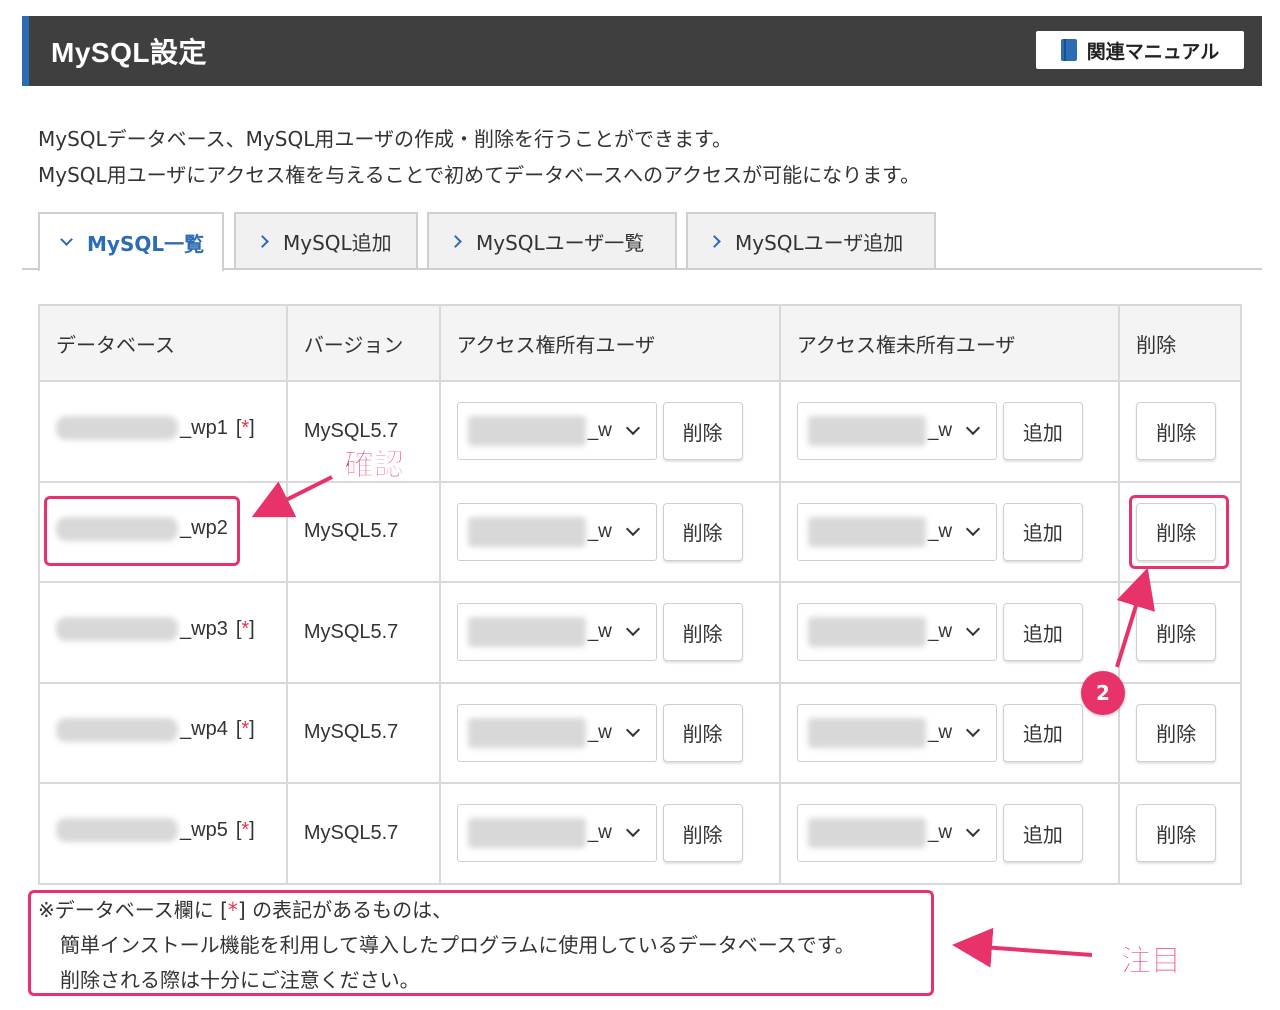 The image size is (1280, 1010). What do you see at coordinates (1022, 947) in the screenshot?
I see `arrow-to-note` at bounding box center [1022, 947].